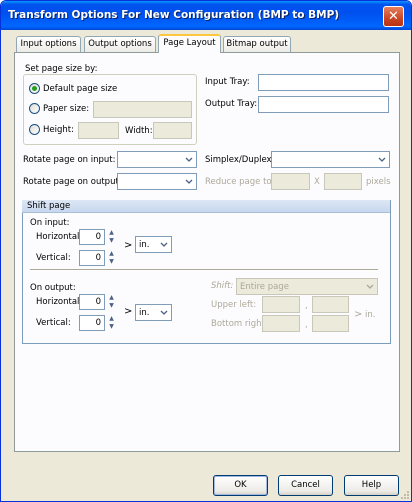  Describe the element at coordinates (206, 206) in the screenshot. I see `shift-page-header: Shift page` at that location.